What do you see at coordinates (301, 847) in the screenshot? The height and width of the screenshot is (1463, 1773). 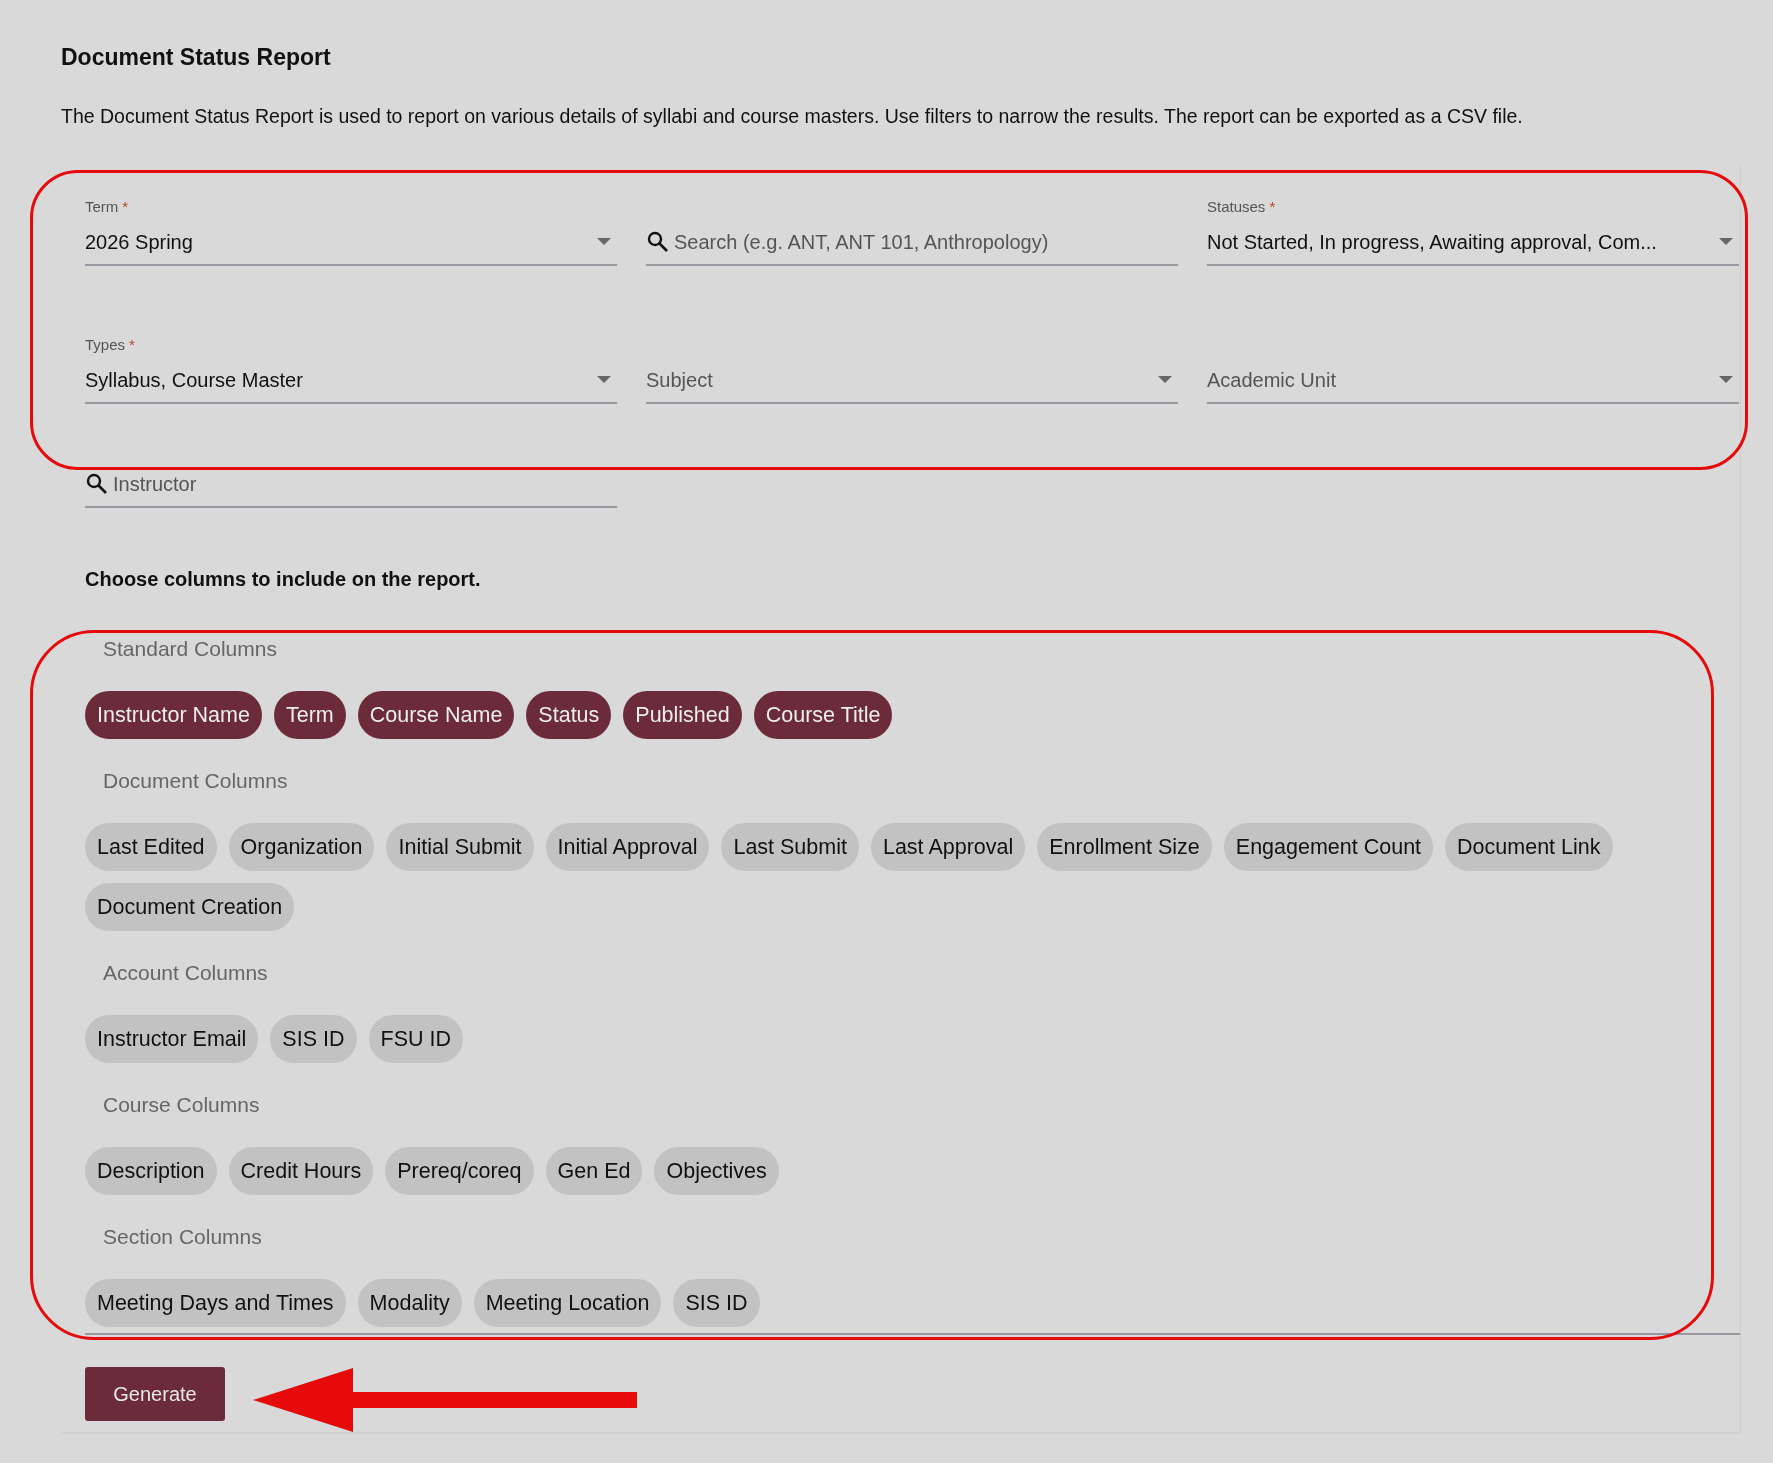 I see `column-chip: Organization` at bounding box center [301, 847].